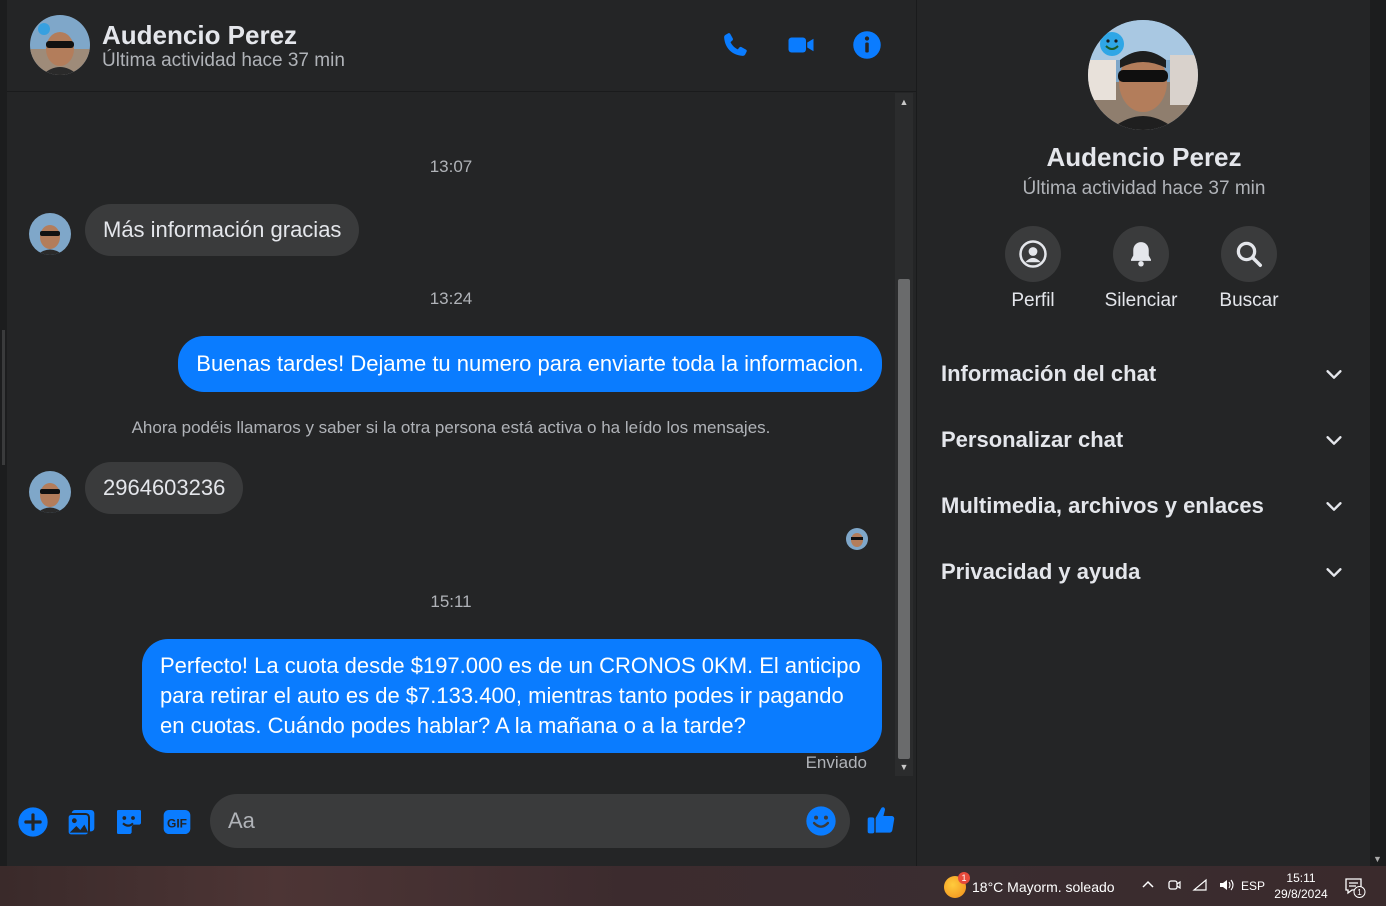  Describe the element at coordinates (451, 166) in the screenshot. I see `timestamp: 13:07` at that location.